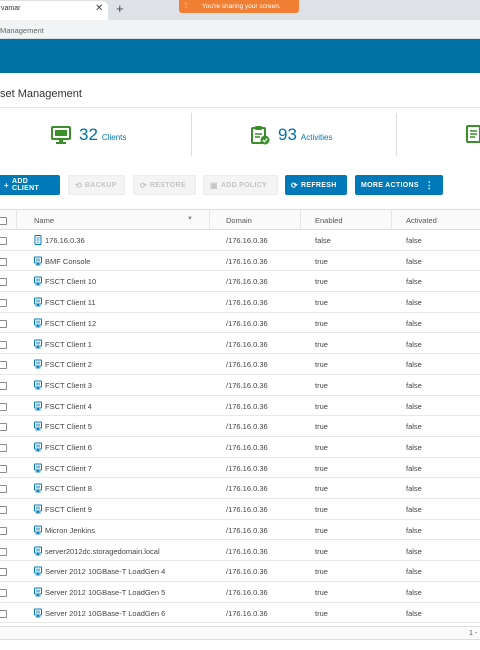 Image resolution: width=480 pixels, height=650 pixels. I want to click on add-client-button: + ADD CLIENT, so click(30, 185).